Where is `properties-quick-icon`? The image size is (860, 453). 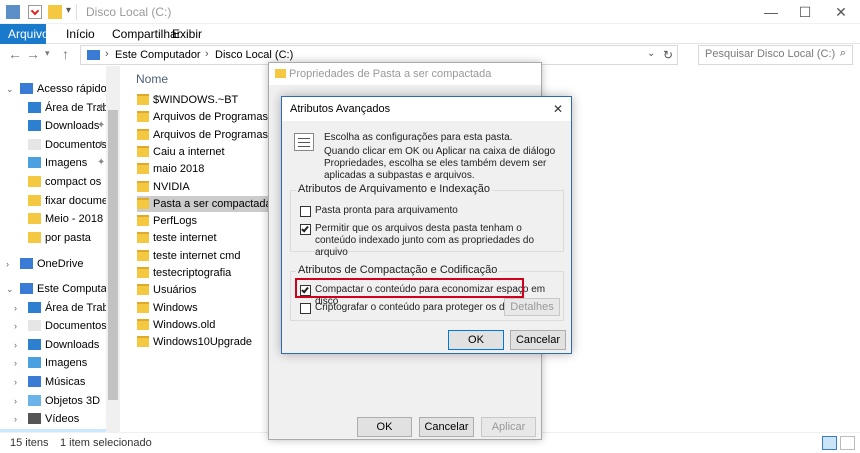
properties-quick-icon is located at coordinates (35, 12).